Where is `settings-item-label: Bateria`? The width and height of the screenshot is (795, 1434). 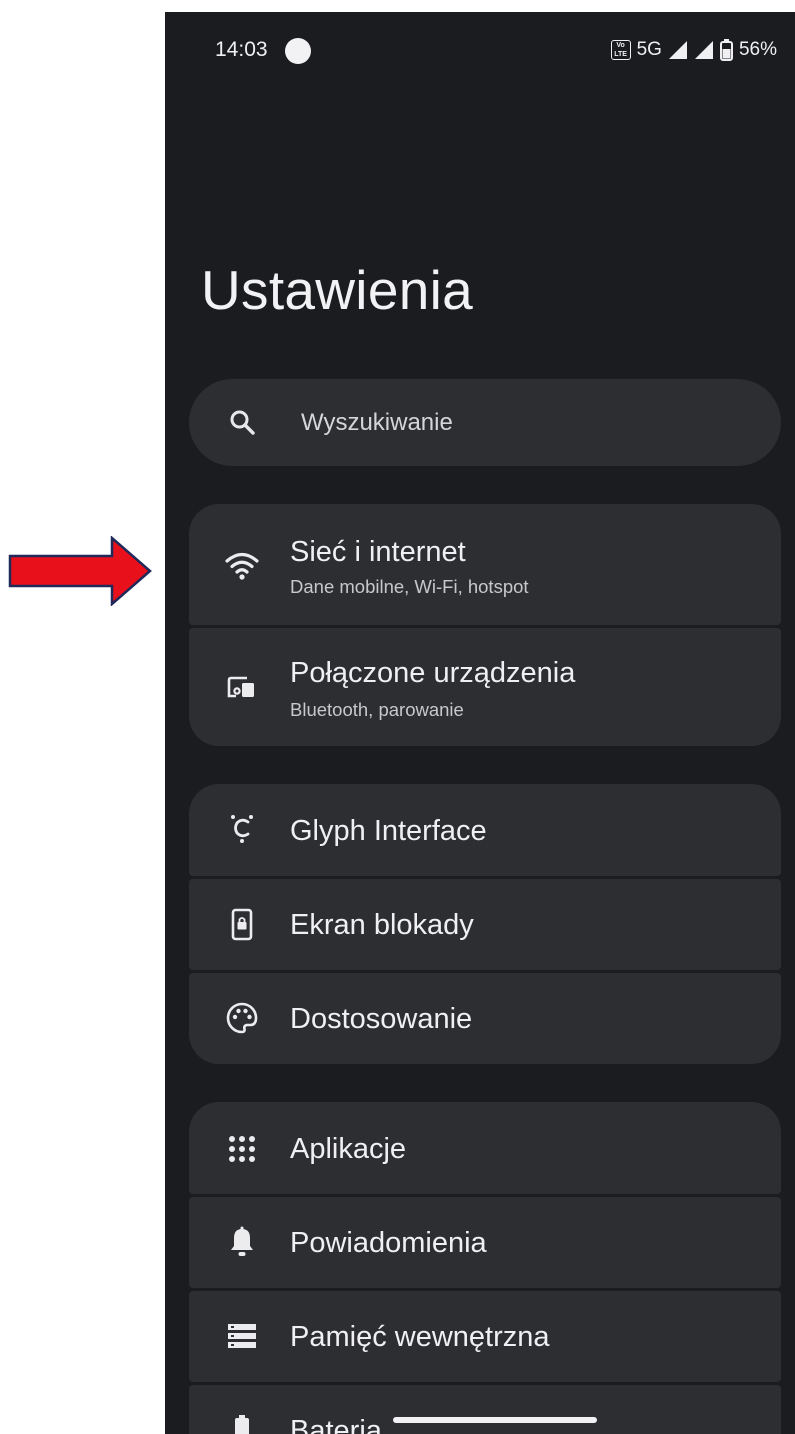 settings-item-label: Bateria is located at coordinates (336, 1424).